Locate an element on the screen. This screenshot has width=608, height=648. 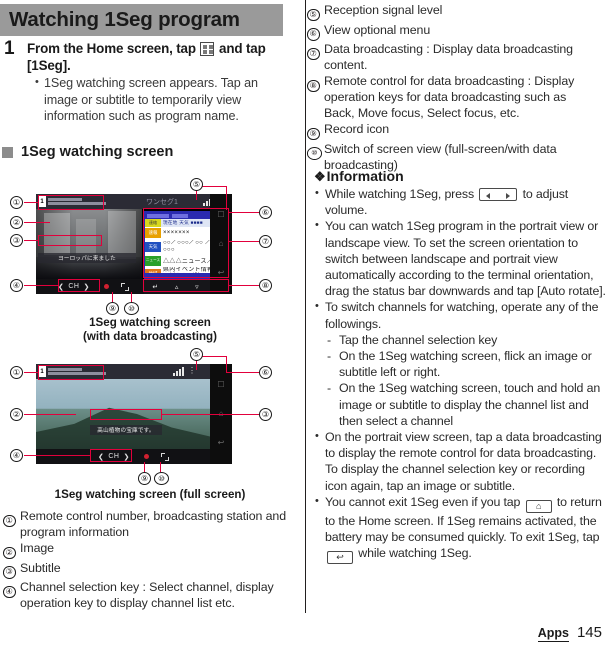
apps-grid-icon is located at coordinates (207, 49).